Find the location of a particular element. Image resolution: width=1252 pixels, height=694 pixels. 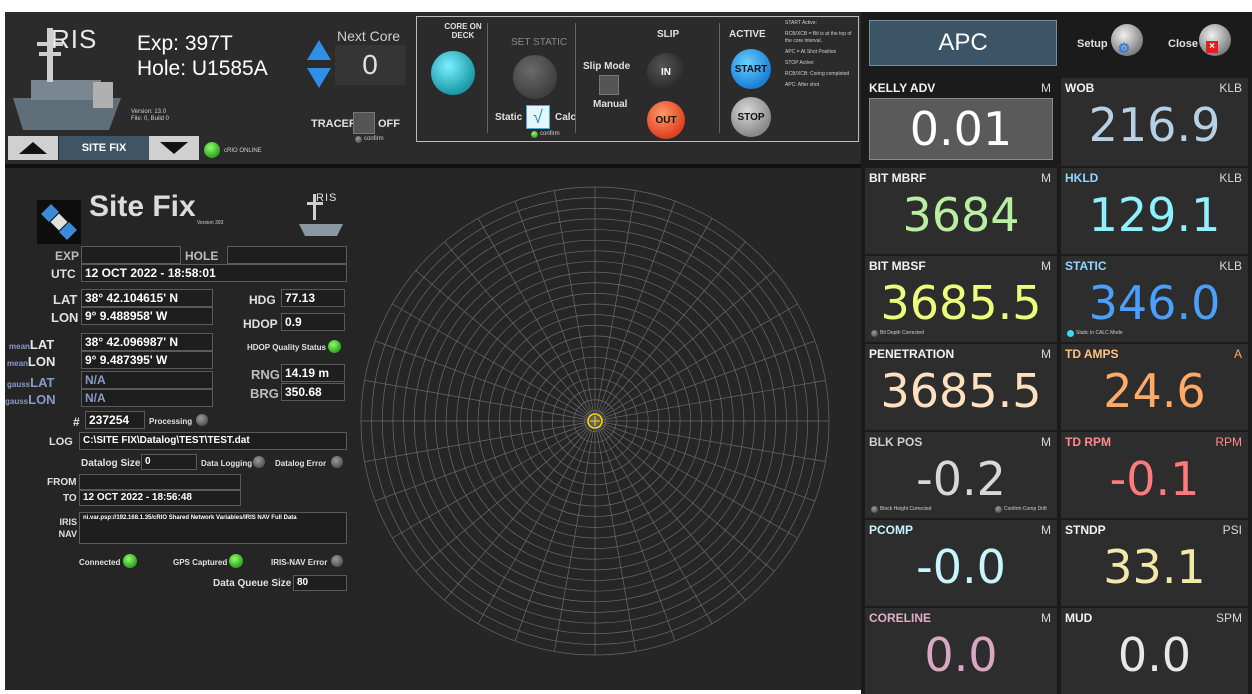

exp-label: Exp: 397T is located at coordinates (185, 43).